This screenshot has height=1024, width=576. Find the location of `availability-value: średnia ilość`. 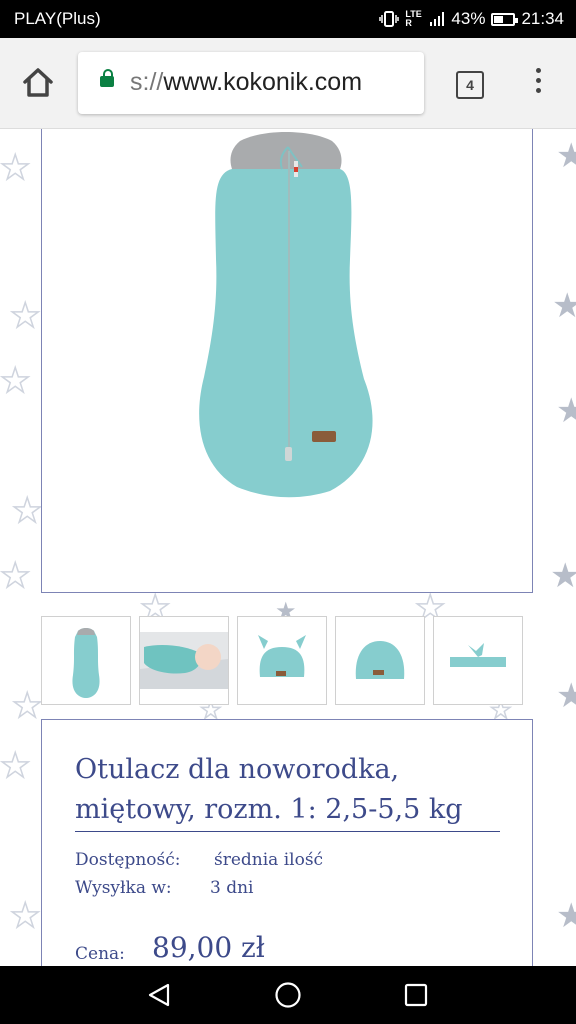

availability-value: średnia ilość is located at coordinates (269, 860).